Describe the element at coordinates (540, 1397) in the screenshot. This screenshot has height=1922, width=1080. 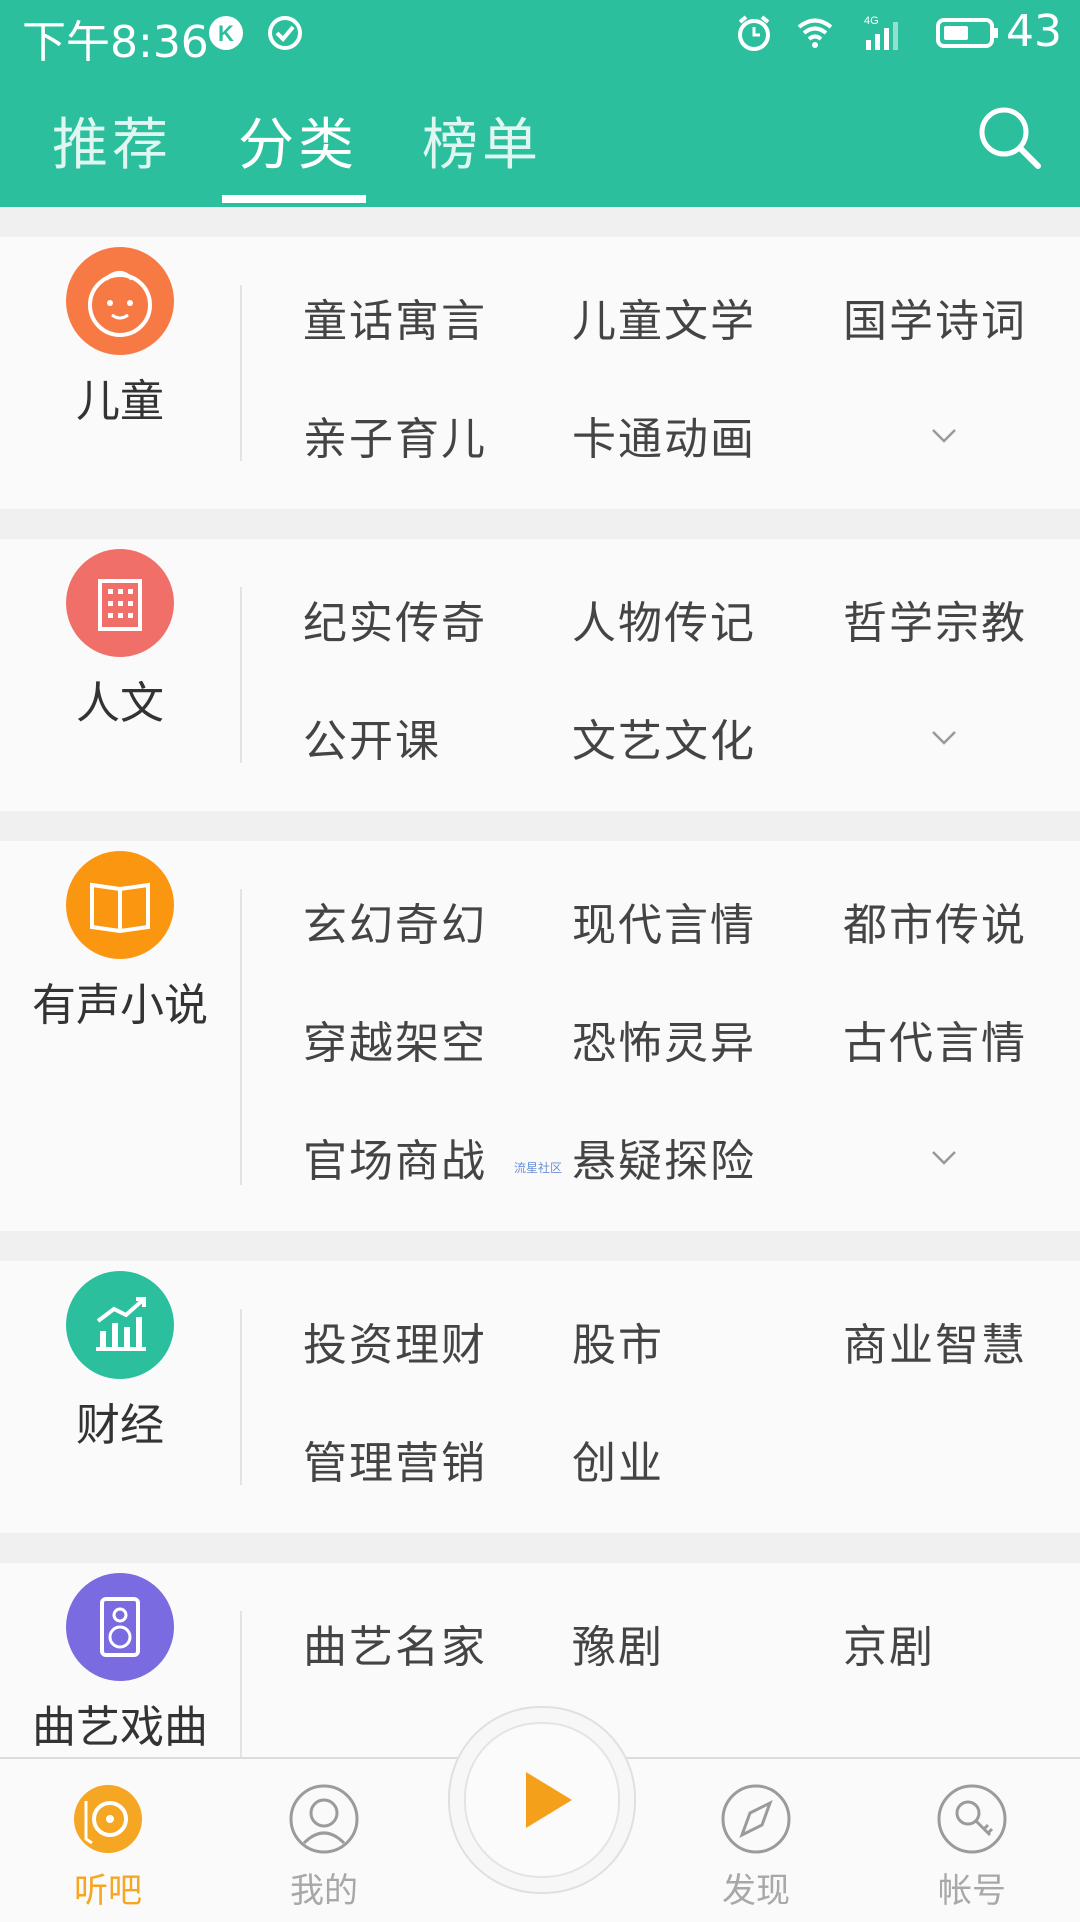
I see `category-finance: 财经 投资理财 股市 商业智慧 管理营销 创业` at that location.